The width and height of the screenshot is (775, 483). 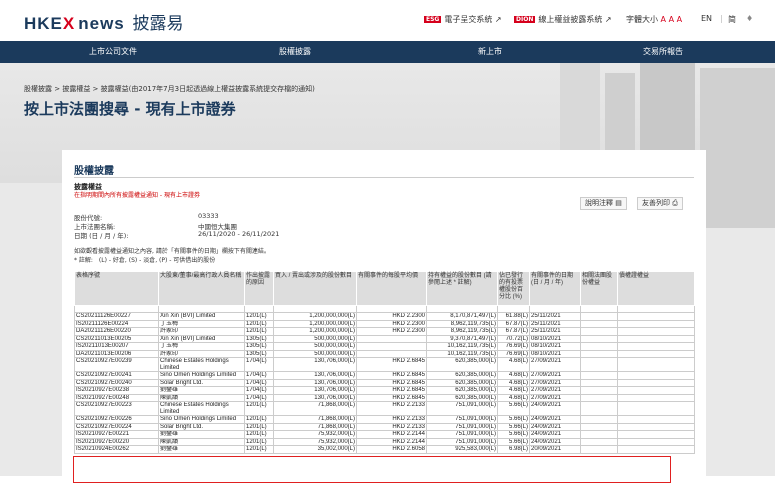 I want to click on form-serial-link: IS20210927E00248, so click(x=116, y=397).